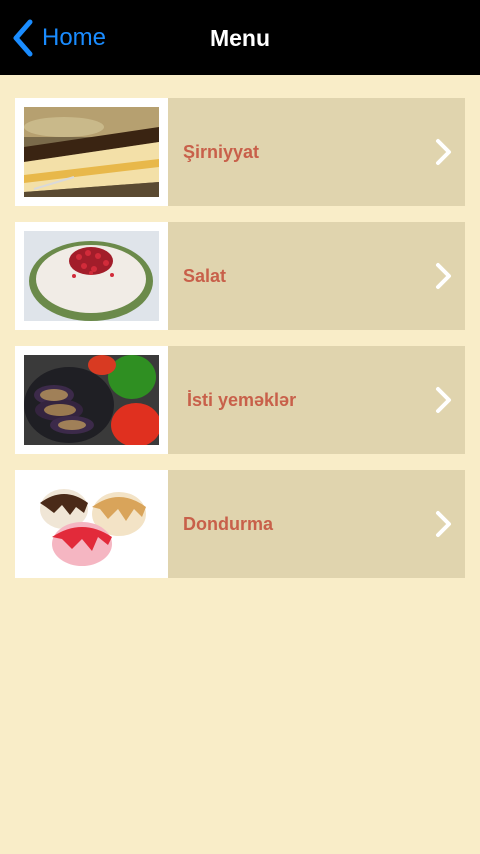 This screenshot has width=480, height=854. I want to click on menu-item-isti-yemekler: İsti yeməklər, so click(240, 400).